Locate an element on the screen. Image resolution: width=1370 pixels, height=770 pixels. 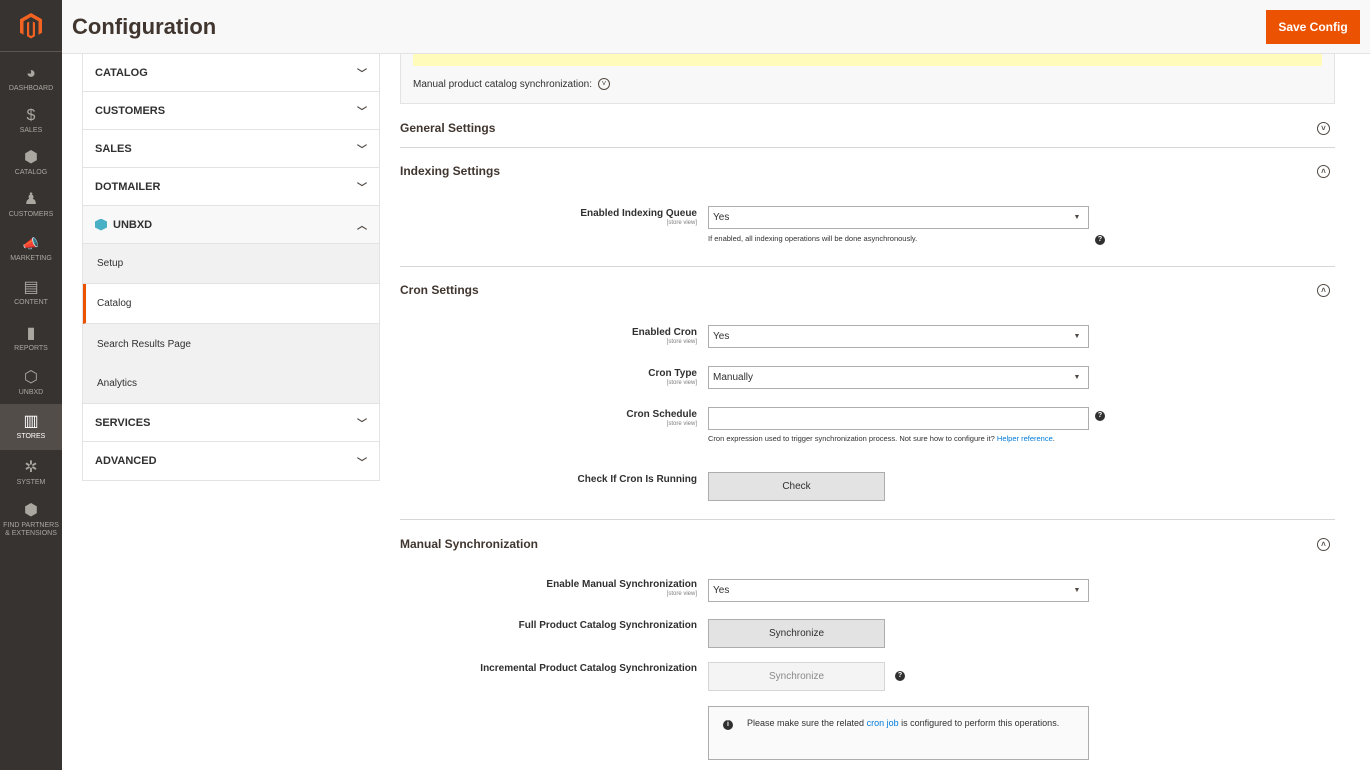
nav-label: UNBXD is located at coordinates (31, 392).